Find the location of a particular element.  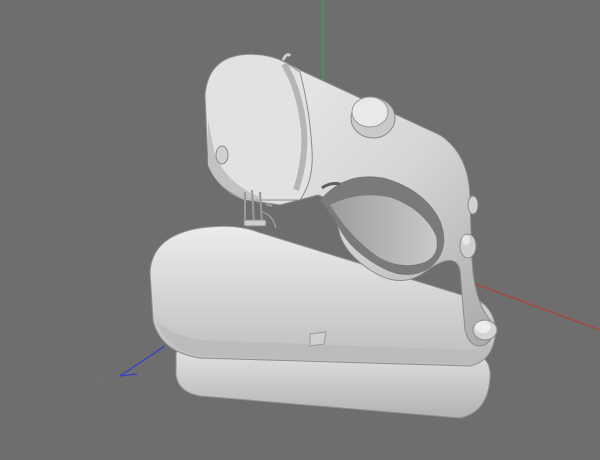

handwheel-icon is located at coordinates (485, 330).